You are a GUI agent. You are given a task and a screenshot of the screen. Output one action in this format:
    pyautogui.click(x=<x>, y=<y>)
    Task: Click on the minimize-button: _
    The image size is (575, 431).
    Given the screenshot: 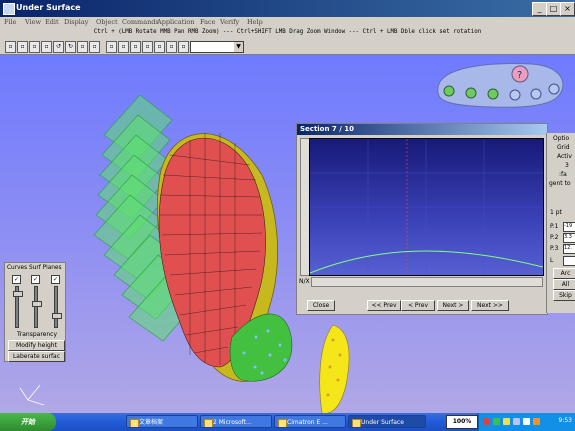 What is the action you would take?
    pyautogui.click(x=539, y=9)
    